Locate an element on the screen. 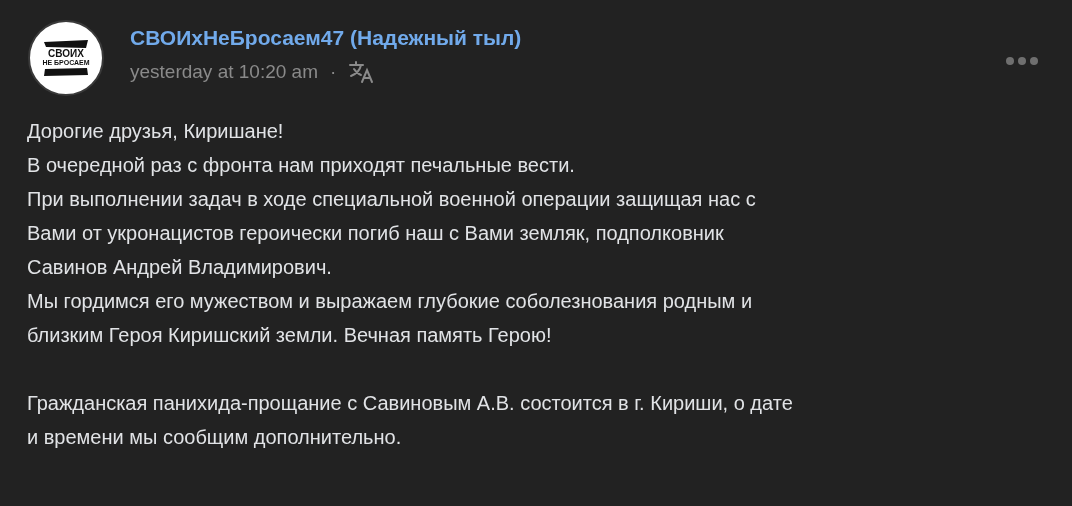  post-time: yesterday at 10:20 am is located at coordinates (224, 72).